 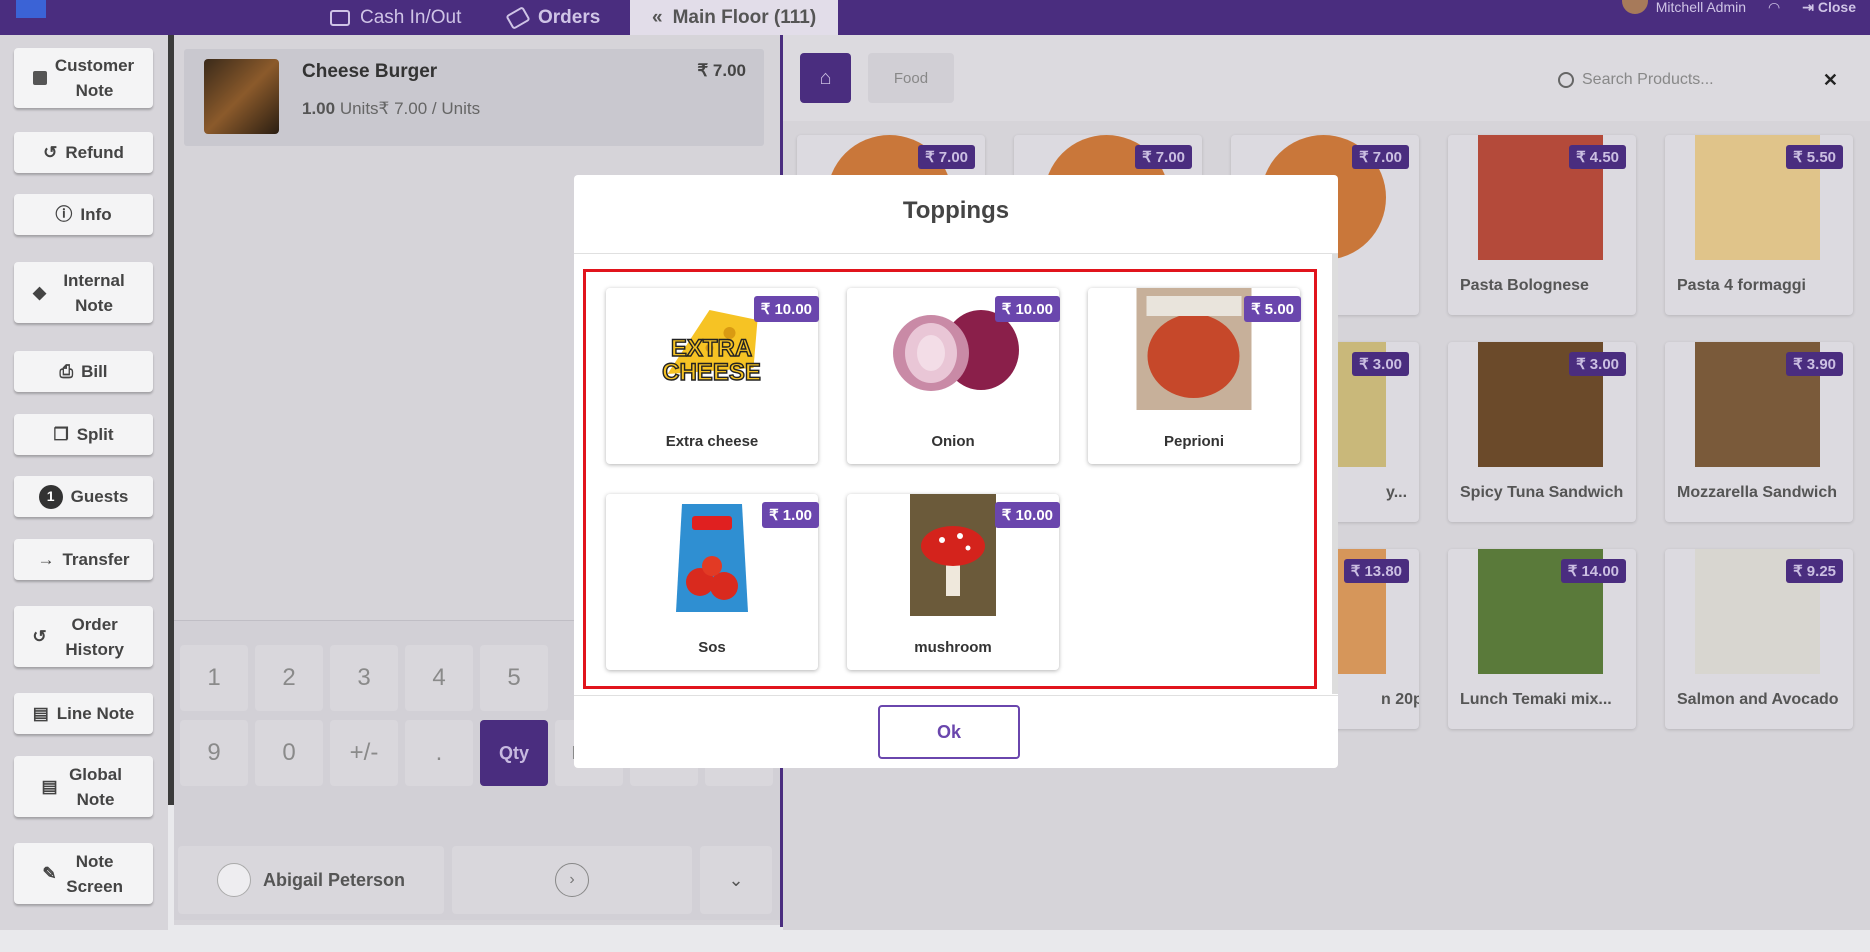 What do you see at coordinates (790, 515) in the screenshot?
I see `topping-price: ₹ 1.00` at bounding box center [790, 515].